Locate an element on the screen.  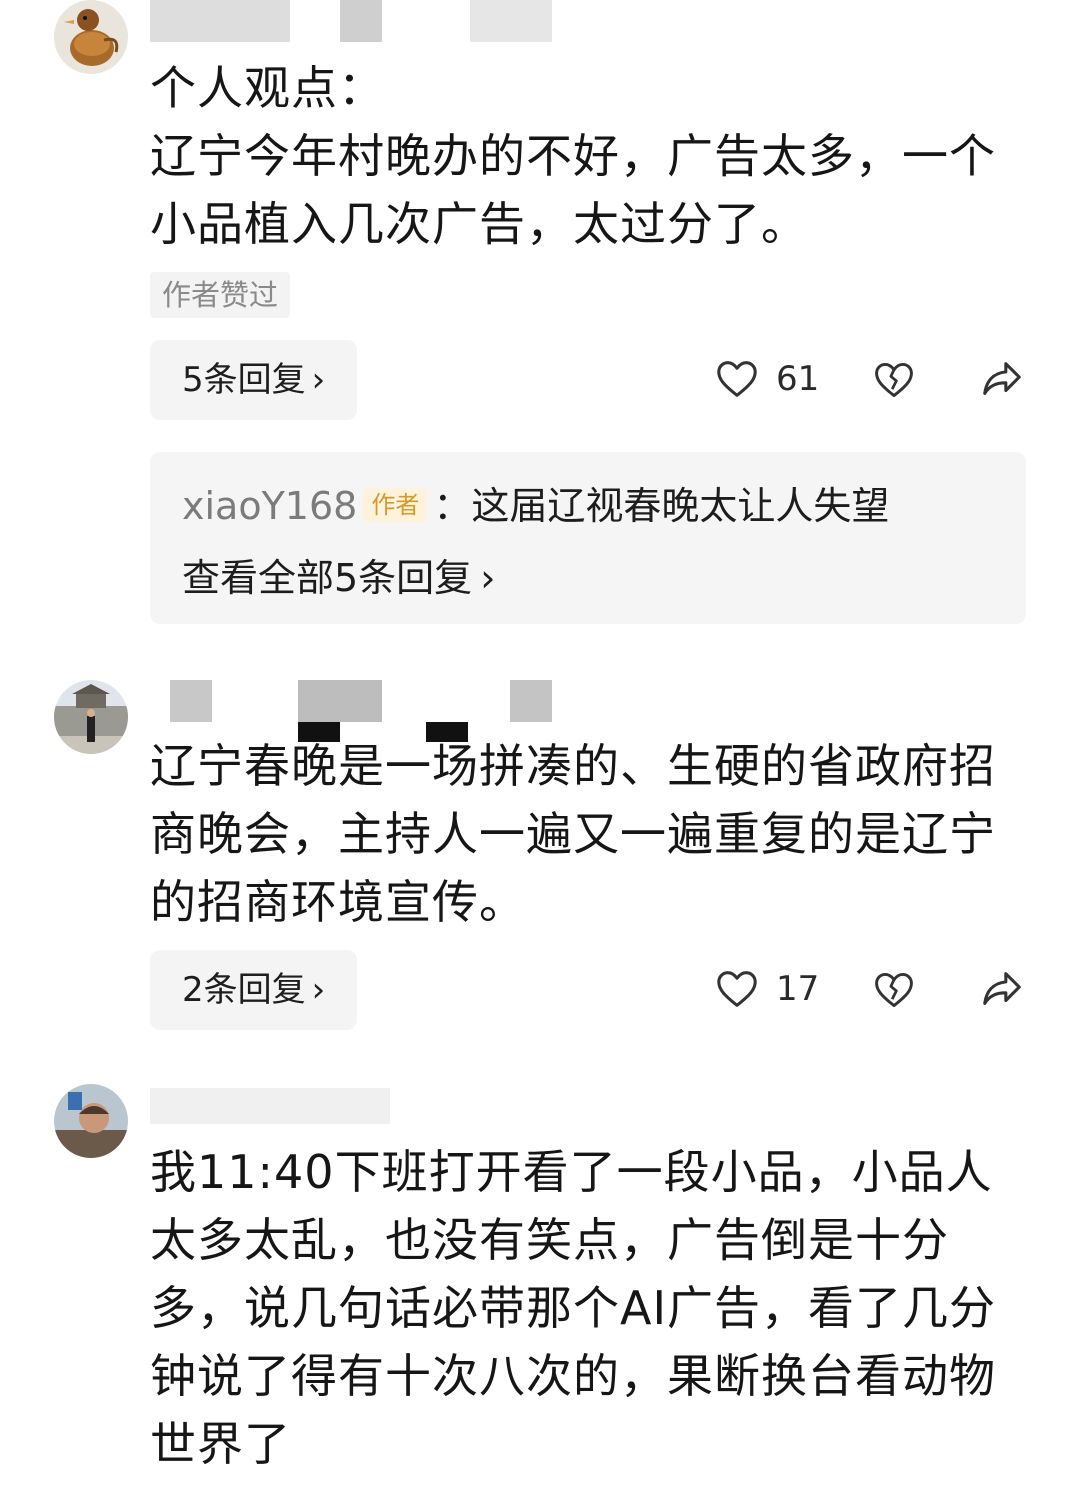
replies-button: 5条回复 › is located at coordinates (254, 380).